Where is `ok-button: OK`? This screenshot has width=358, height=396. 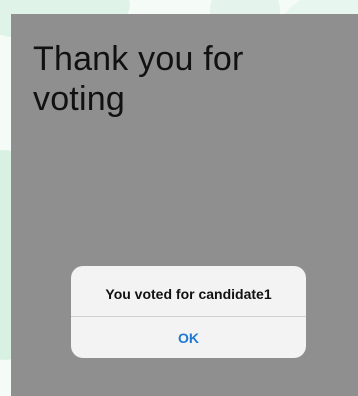
ok-button: OK is located at coordinates (188, 337).